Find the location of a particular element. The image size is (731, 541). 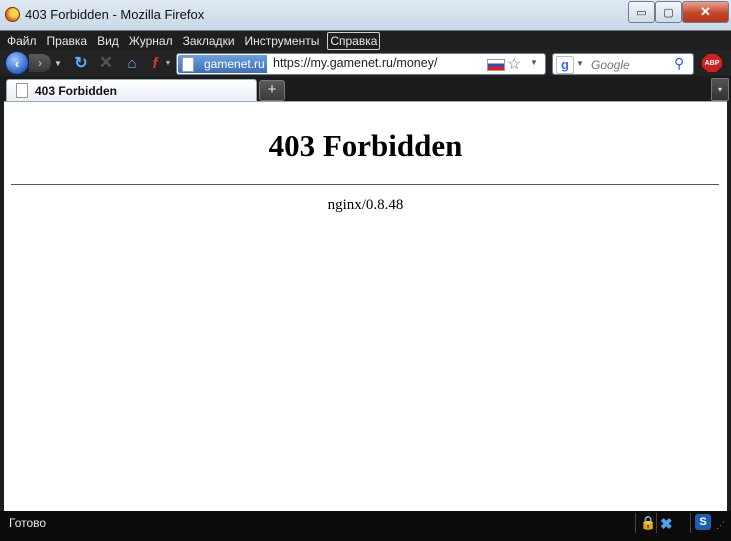

server-signature: nginx/0.8.48 is located at coordinates (365, 205).